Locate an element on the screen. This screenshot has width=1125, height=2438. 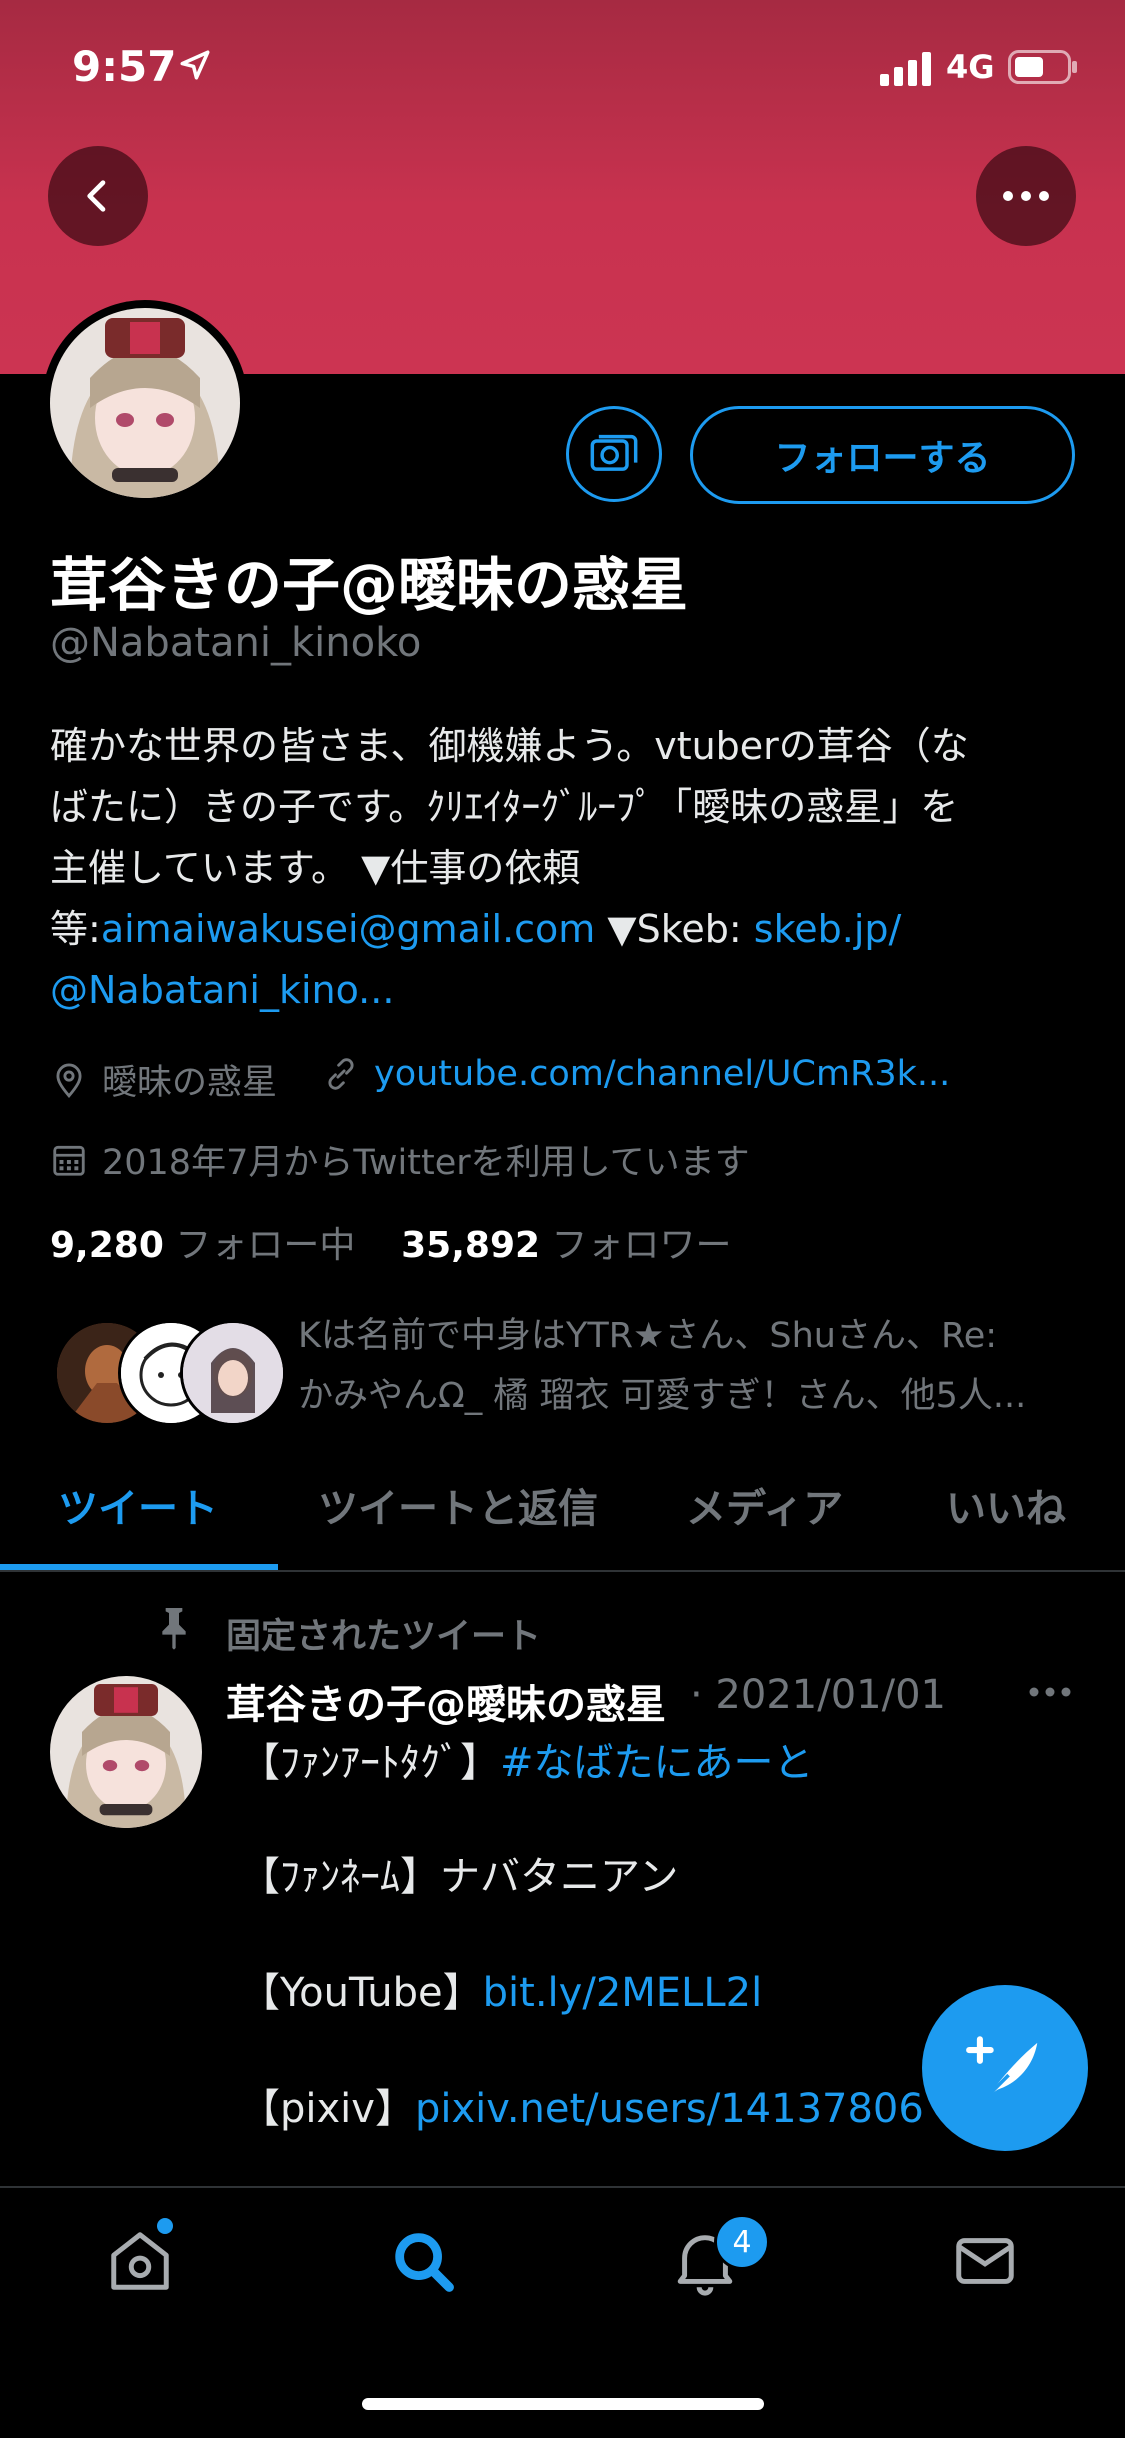
battery-icon is located at coordinates (1042, 67).